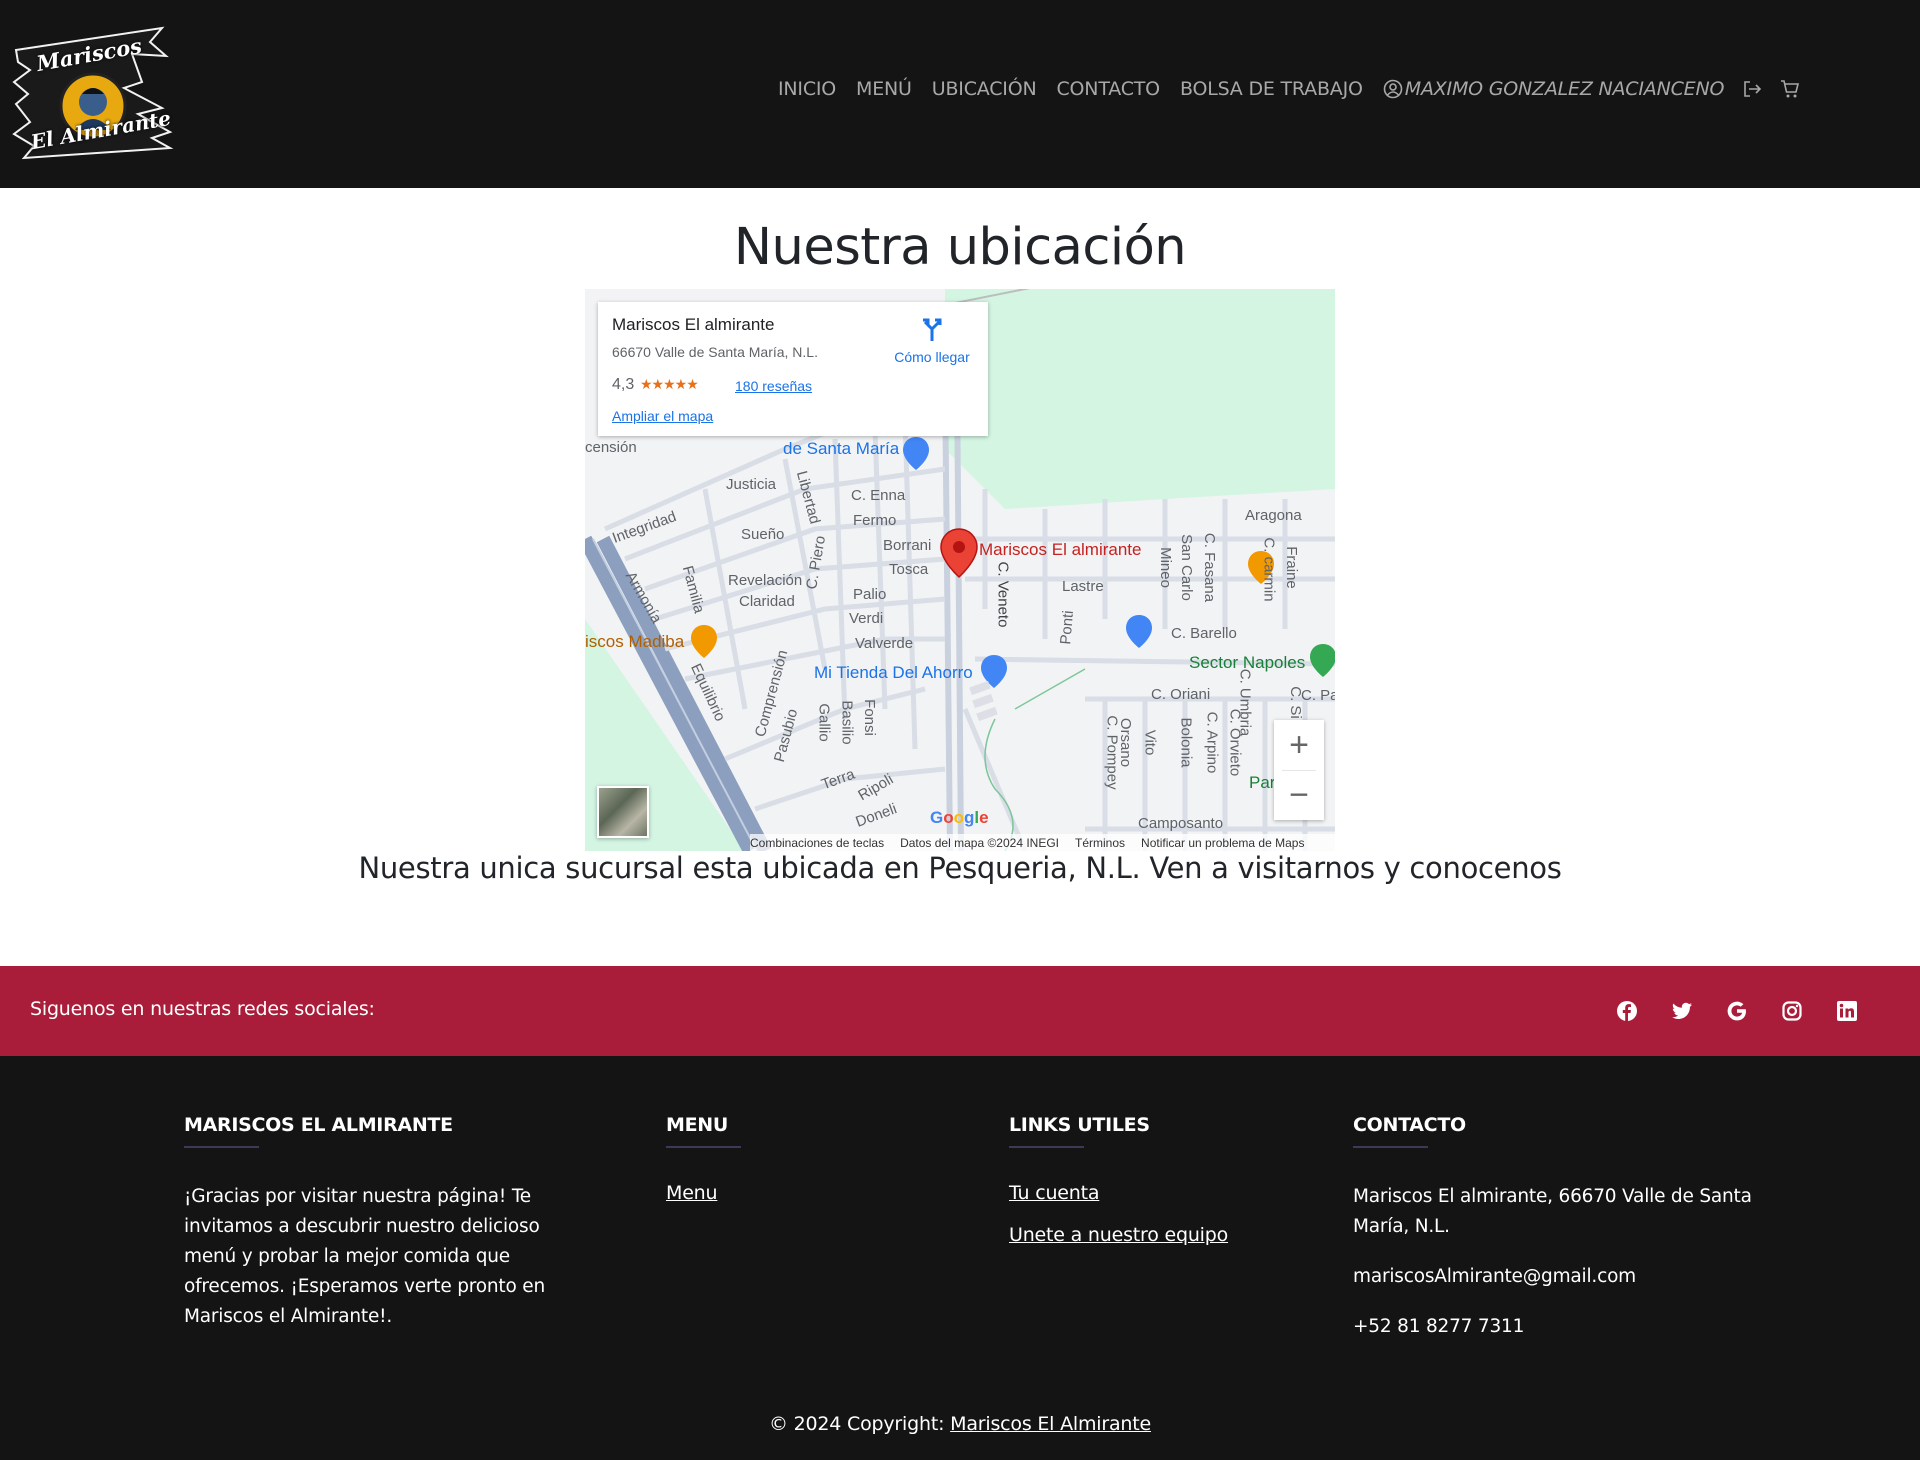 Image resolution: width=1920 pixels, height=1460 pixels. Describe the element at coordinates (909, 569) in the screenshot. I see `street-label: Tosca` at that location.